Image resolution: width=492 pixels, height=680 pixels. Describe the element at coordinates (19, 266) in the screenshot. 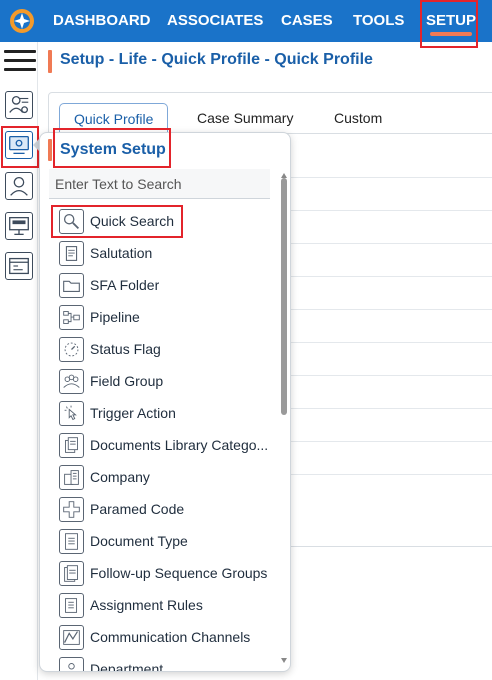

I see `window-list-icon` at that location.